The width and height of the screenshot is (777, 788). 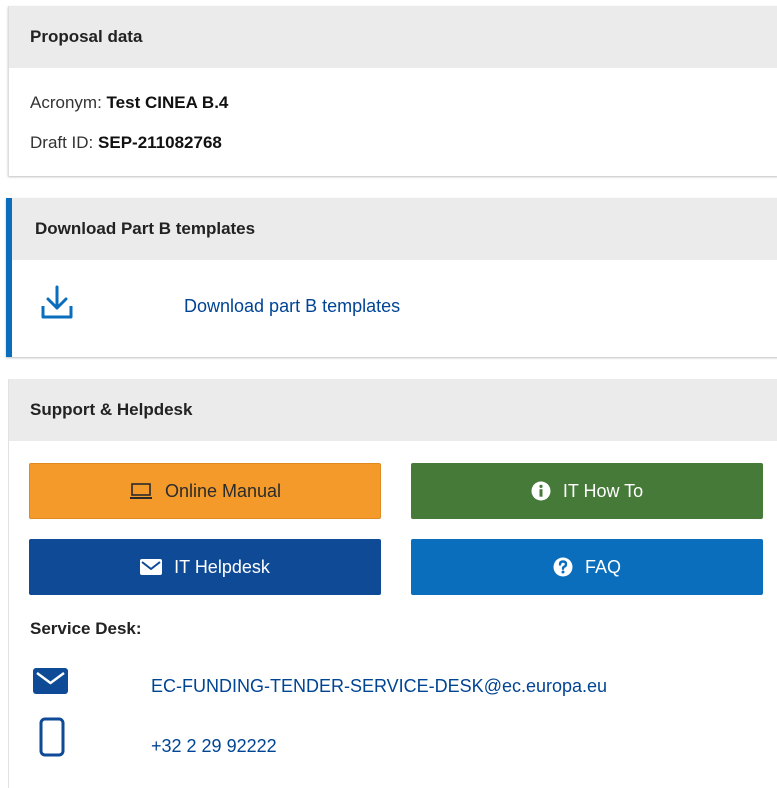 What do you see at coordinates (86, 628) in the screenshot?
I see `service-desk-title: Service Desk:` at bounding box center [86, 628].